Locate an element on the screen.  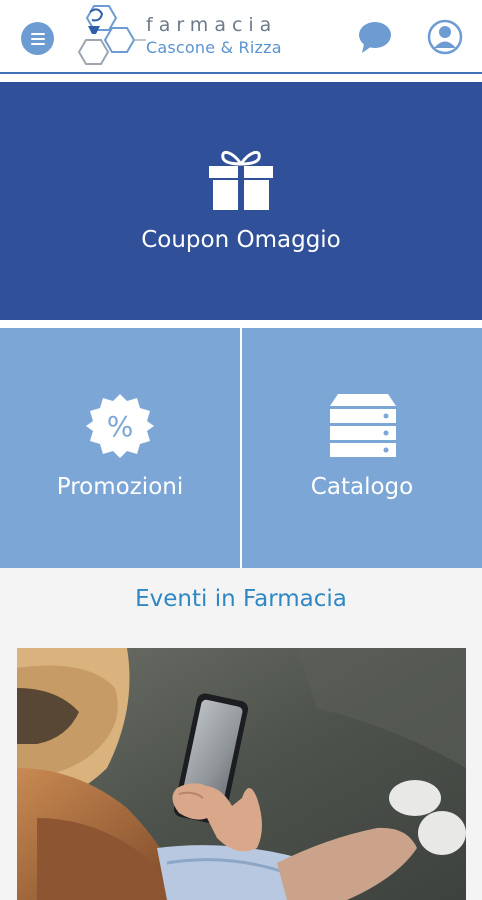
app-header: farmacia Cascone & Rizza is located at coordinates (241, 37).